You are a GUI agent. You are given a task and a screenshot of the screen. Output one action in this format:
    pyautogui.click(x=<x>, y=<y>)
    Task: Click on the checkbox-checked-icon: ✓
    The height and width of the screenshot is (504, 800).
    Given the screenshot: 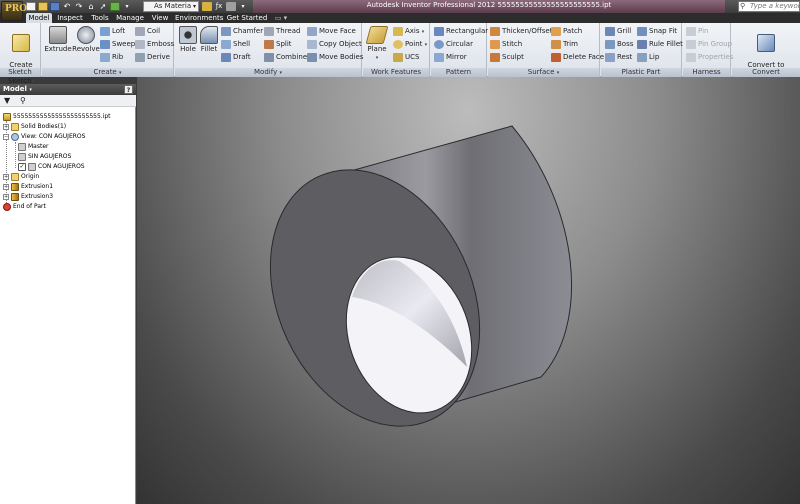 What is the action you would take?
    pyautogui.click(x=22, y=166)
    